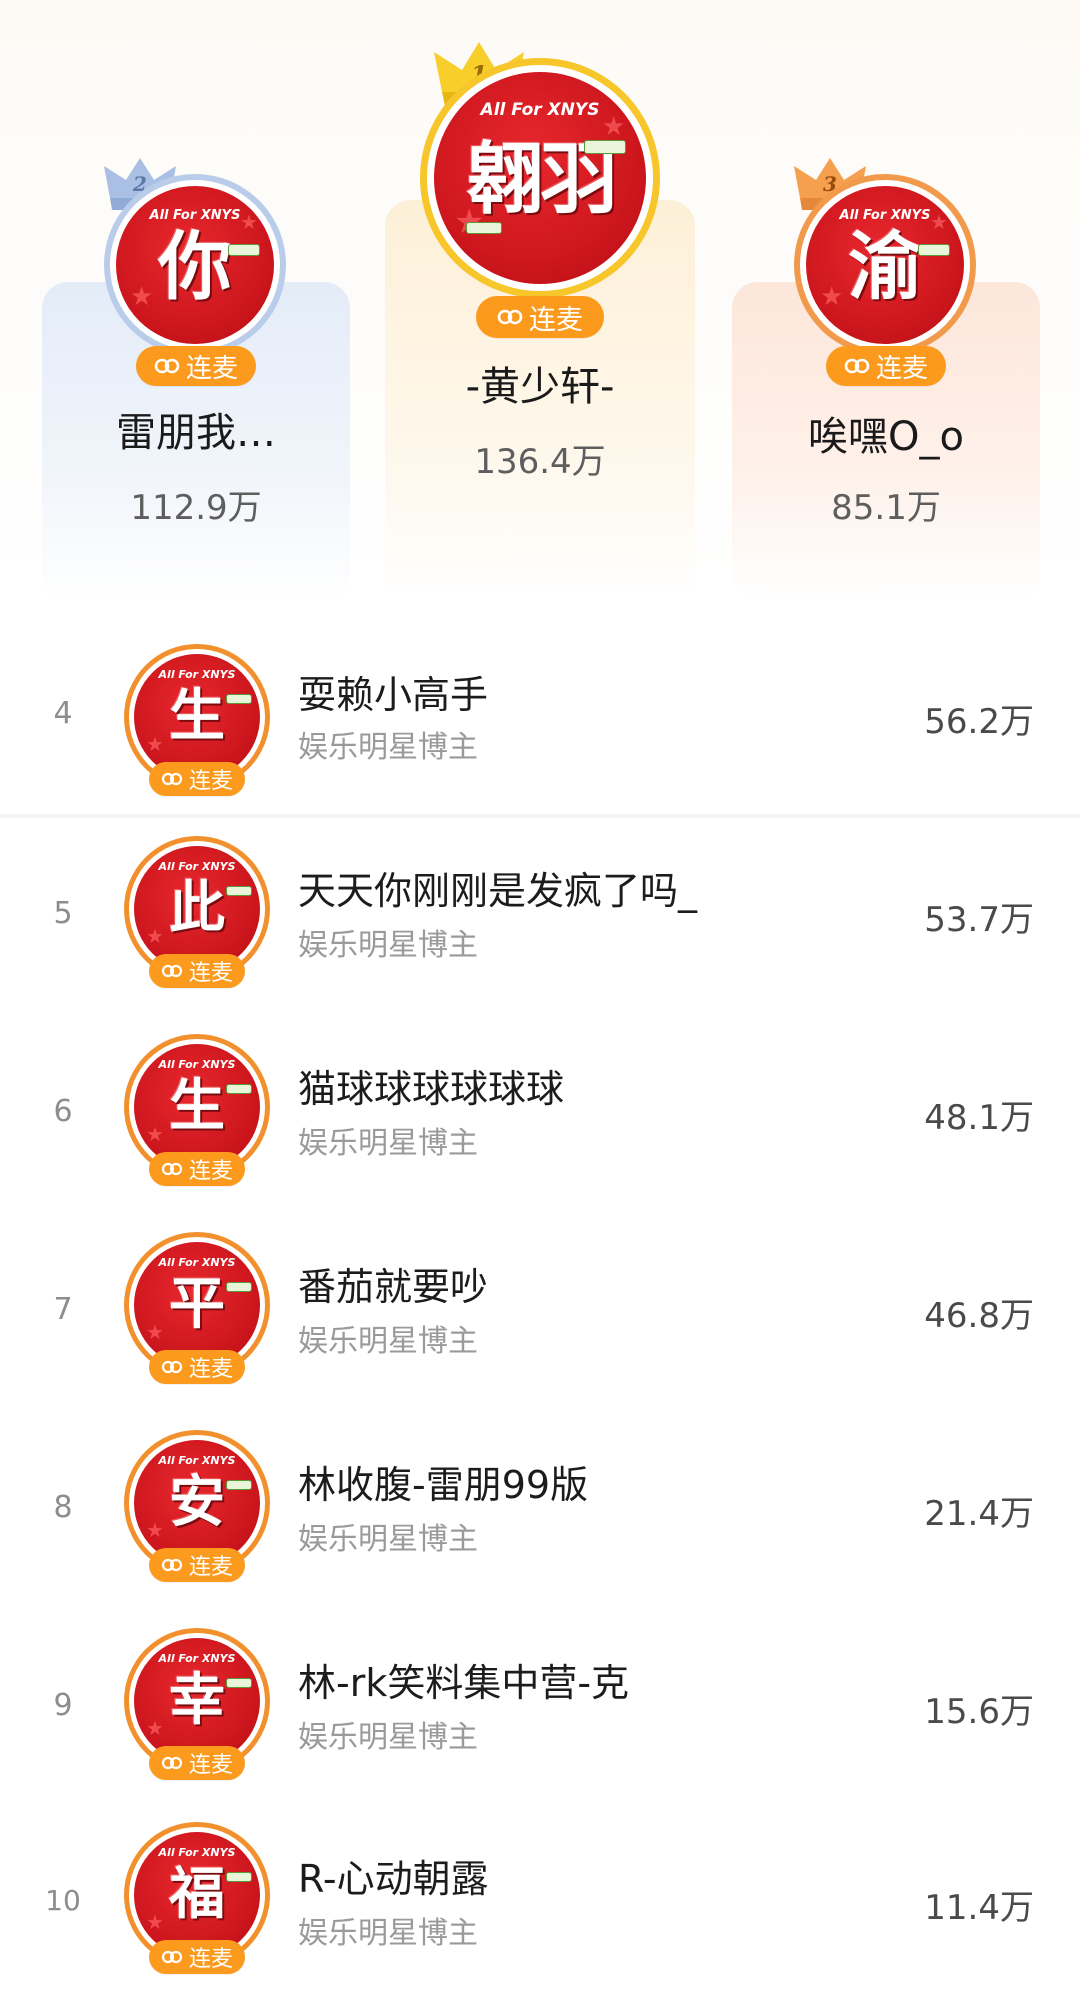  I want to click on podium-entry-3: 3 ★ ★ All For XNYS 渝 连麦 唉嘿O_o 85.1万, so click(886, 295).